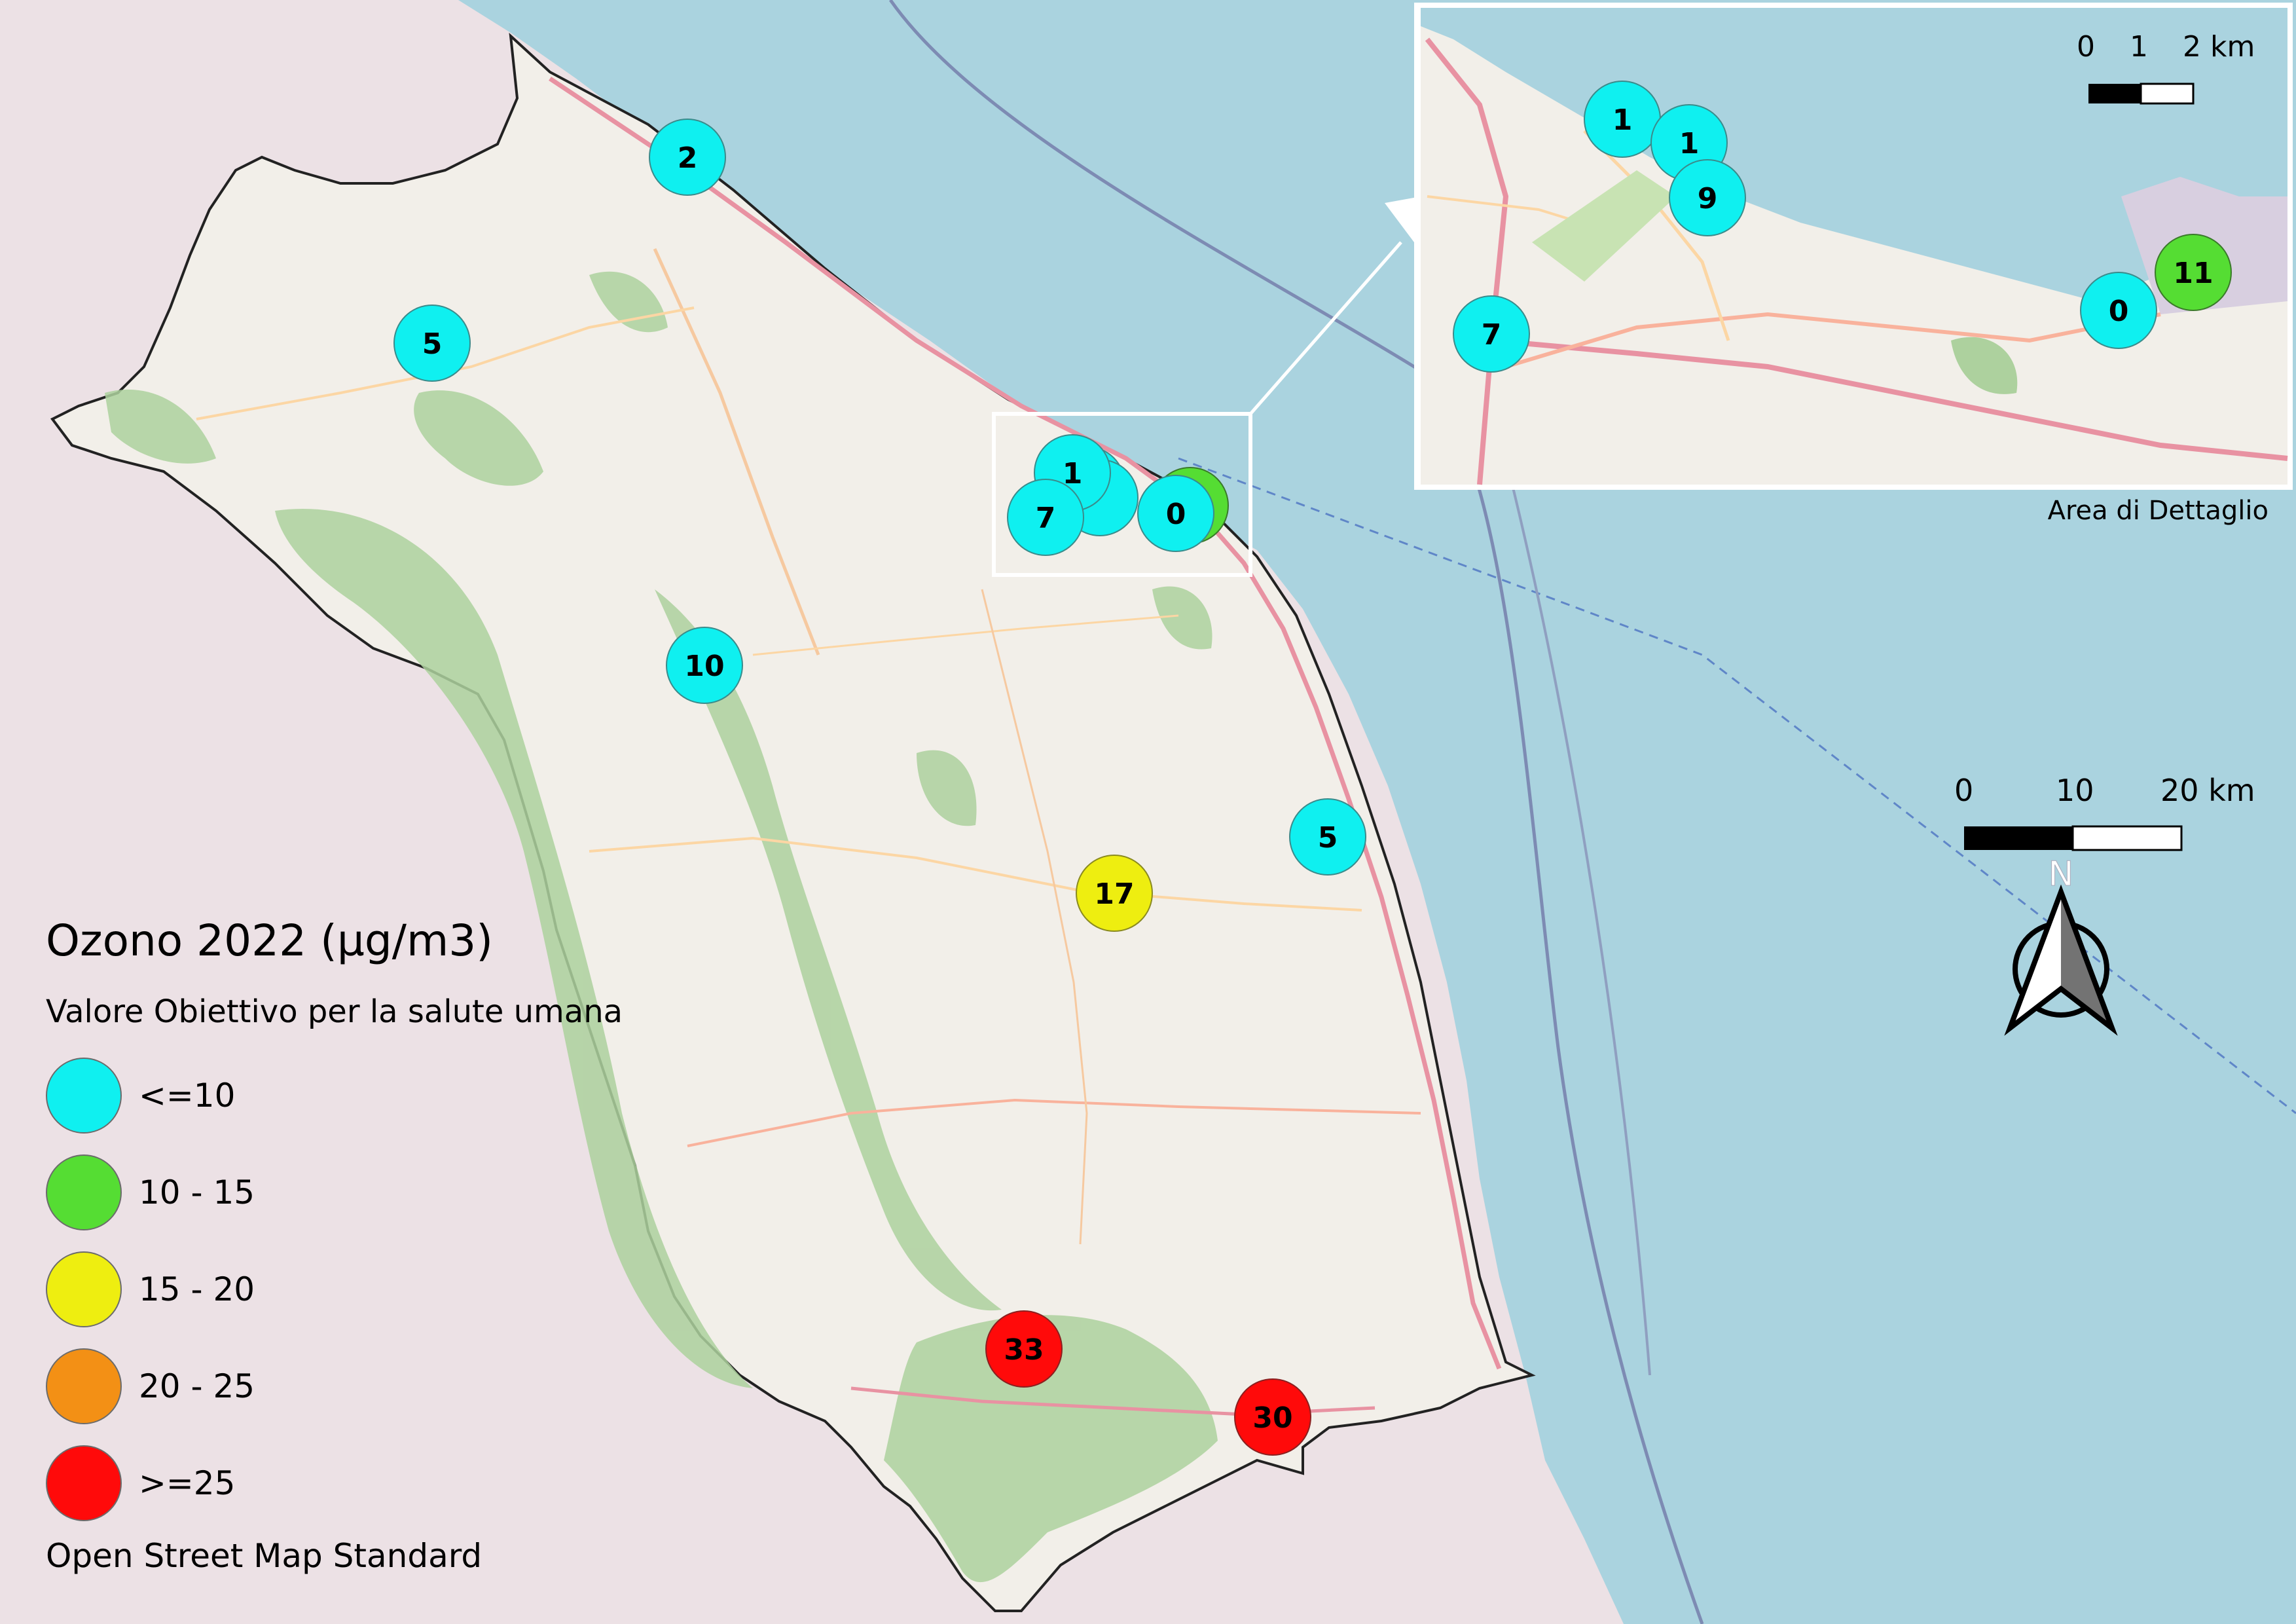 The width and height of the screenshot is (2296, 1624). I want to click on inset-scale-label-1: 1, so click(2139, 47).